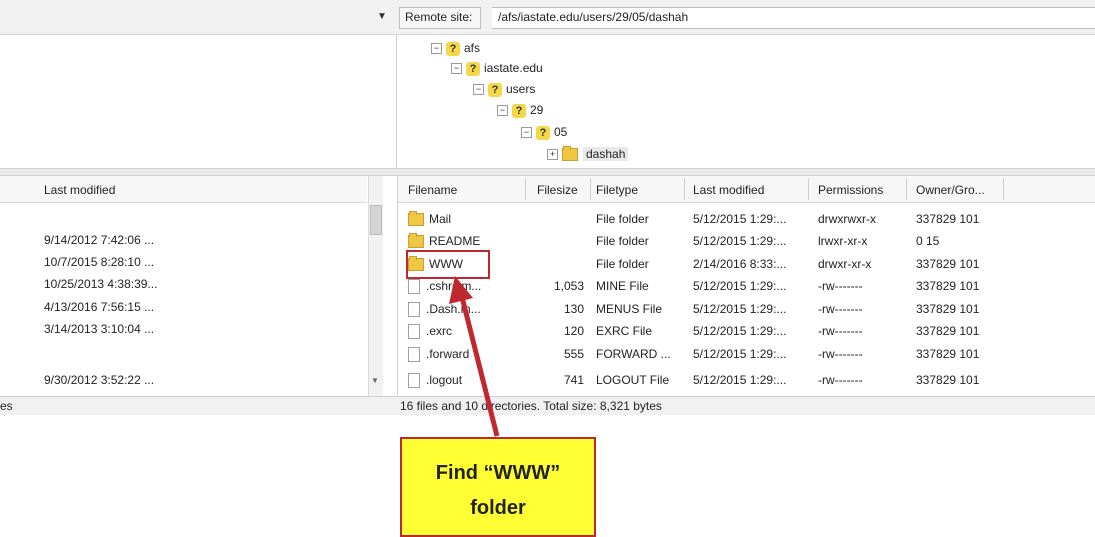 The image size is (1095, 537). Describe the element at coordinates (461, 290) in the screenshot. I see `arrow-head-icon` at that location.